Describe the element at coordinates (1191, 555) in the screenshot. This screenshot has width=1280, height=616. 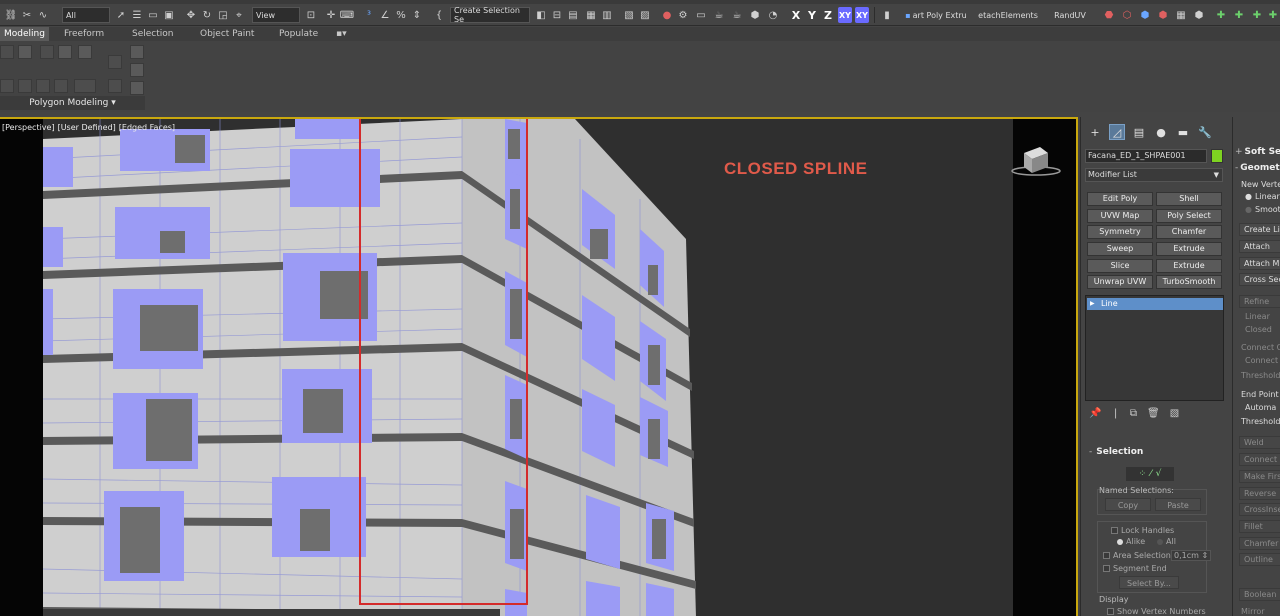
I see `area-selection-spinner: 0,1cm ⇕` at that location.